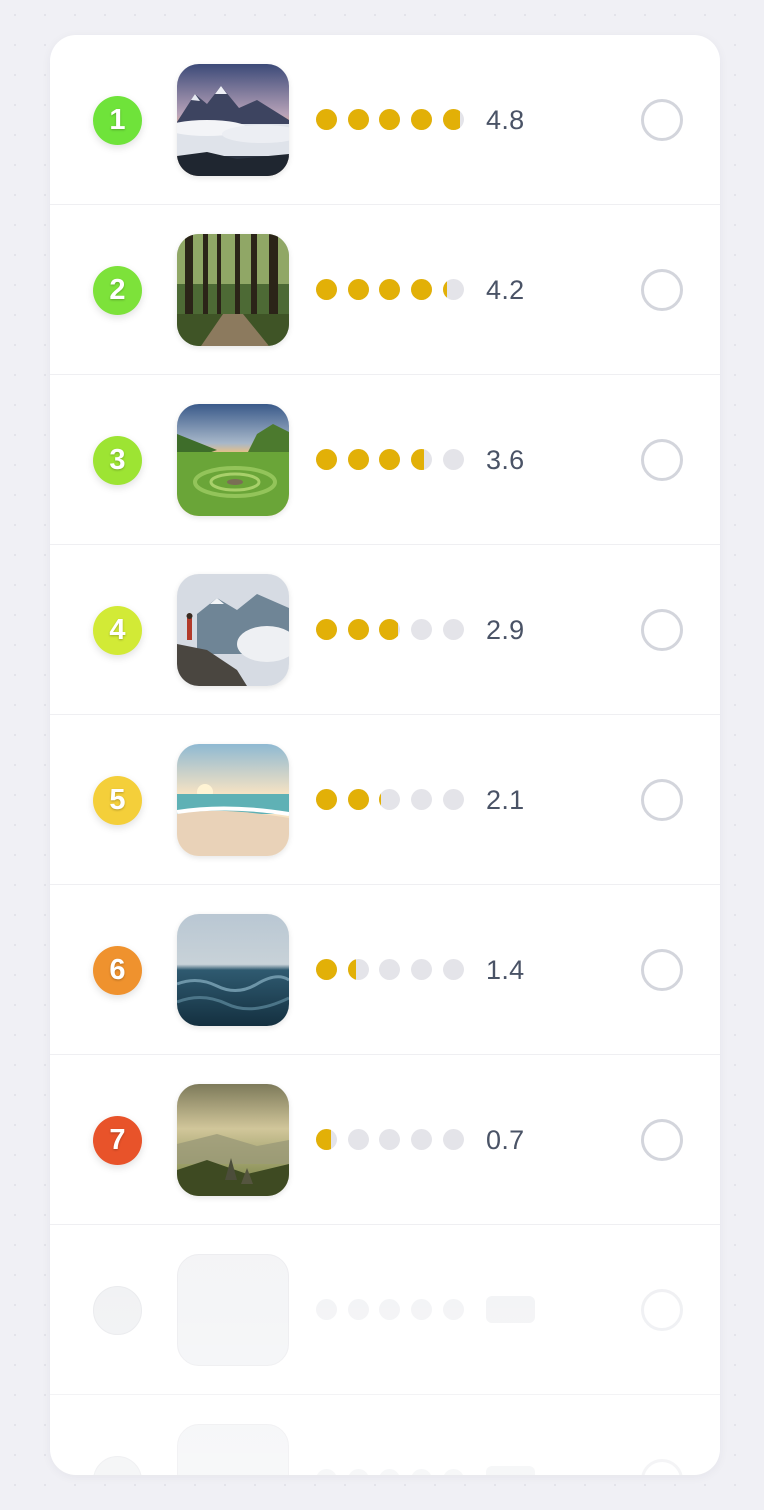 The height and width of the screenshot is (1510, 764). Describe the element at coordinates (117, 1140) in the screenshot. I see `rank-badge: 7` at that location.